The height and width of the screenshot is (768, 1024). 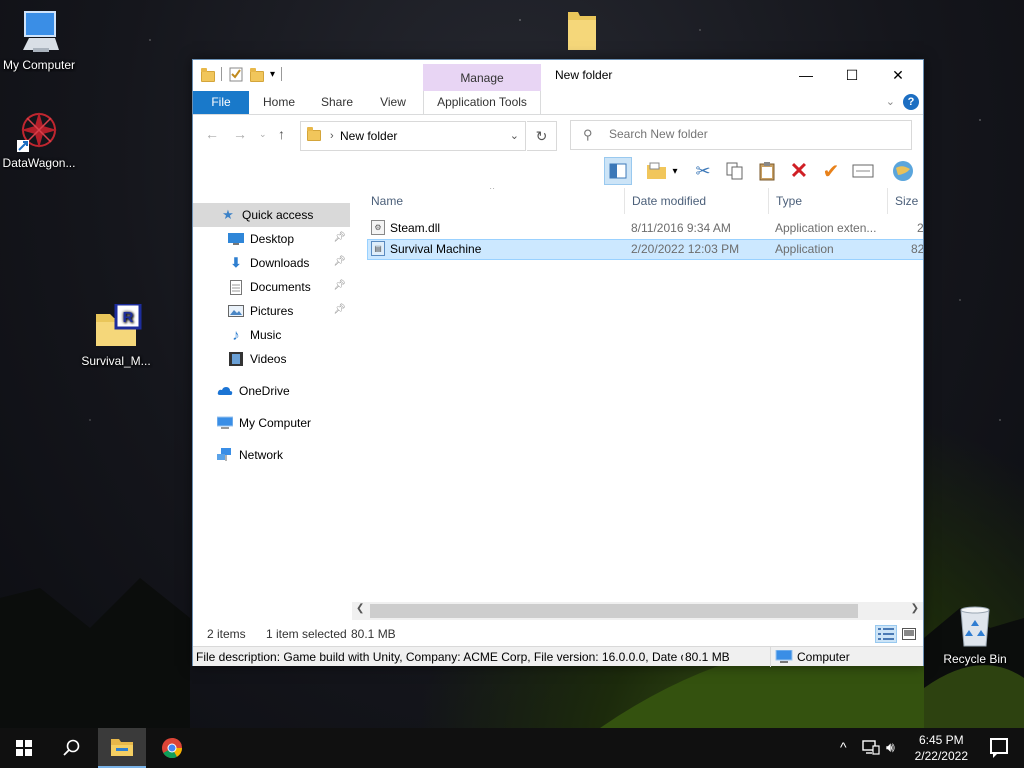 I want to click on tab-home: Home, so click(x=279, y=102).